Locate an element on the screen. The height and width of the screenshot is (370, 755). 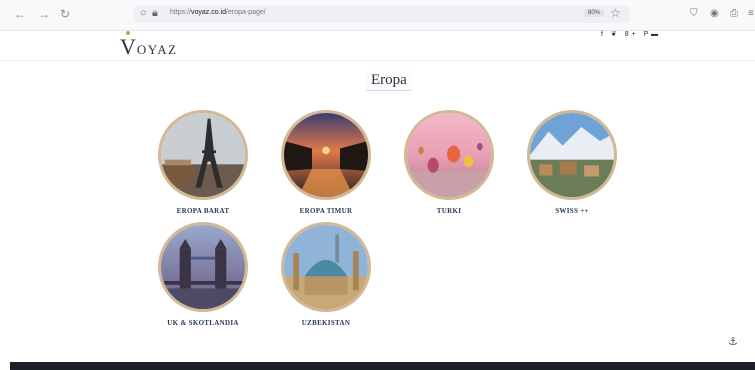
destination-card-swiss: SWISS ++ is located at coordinates (572, 162).